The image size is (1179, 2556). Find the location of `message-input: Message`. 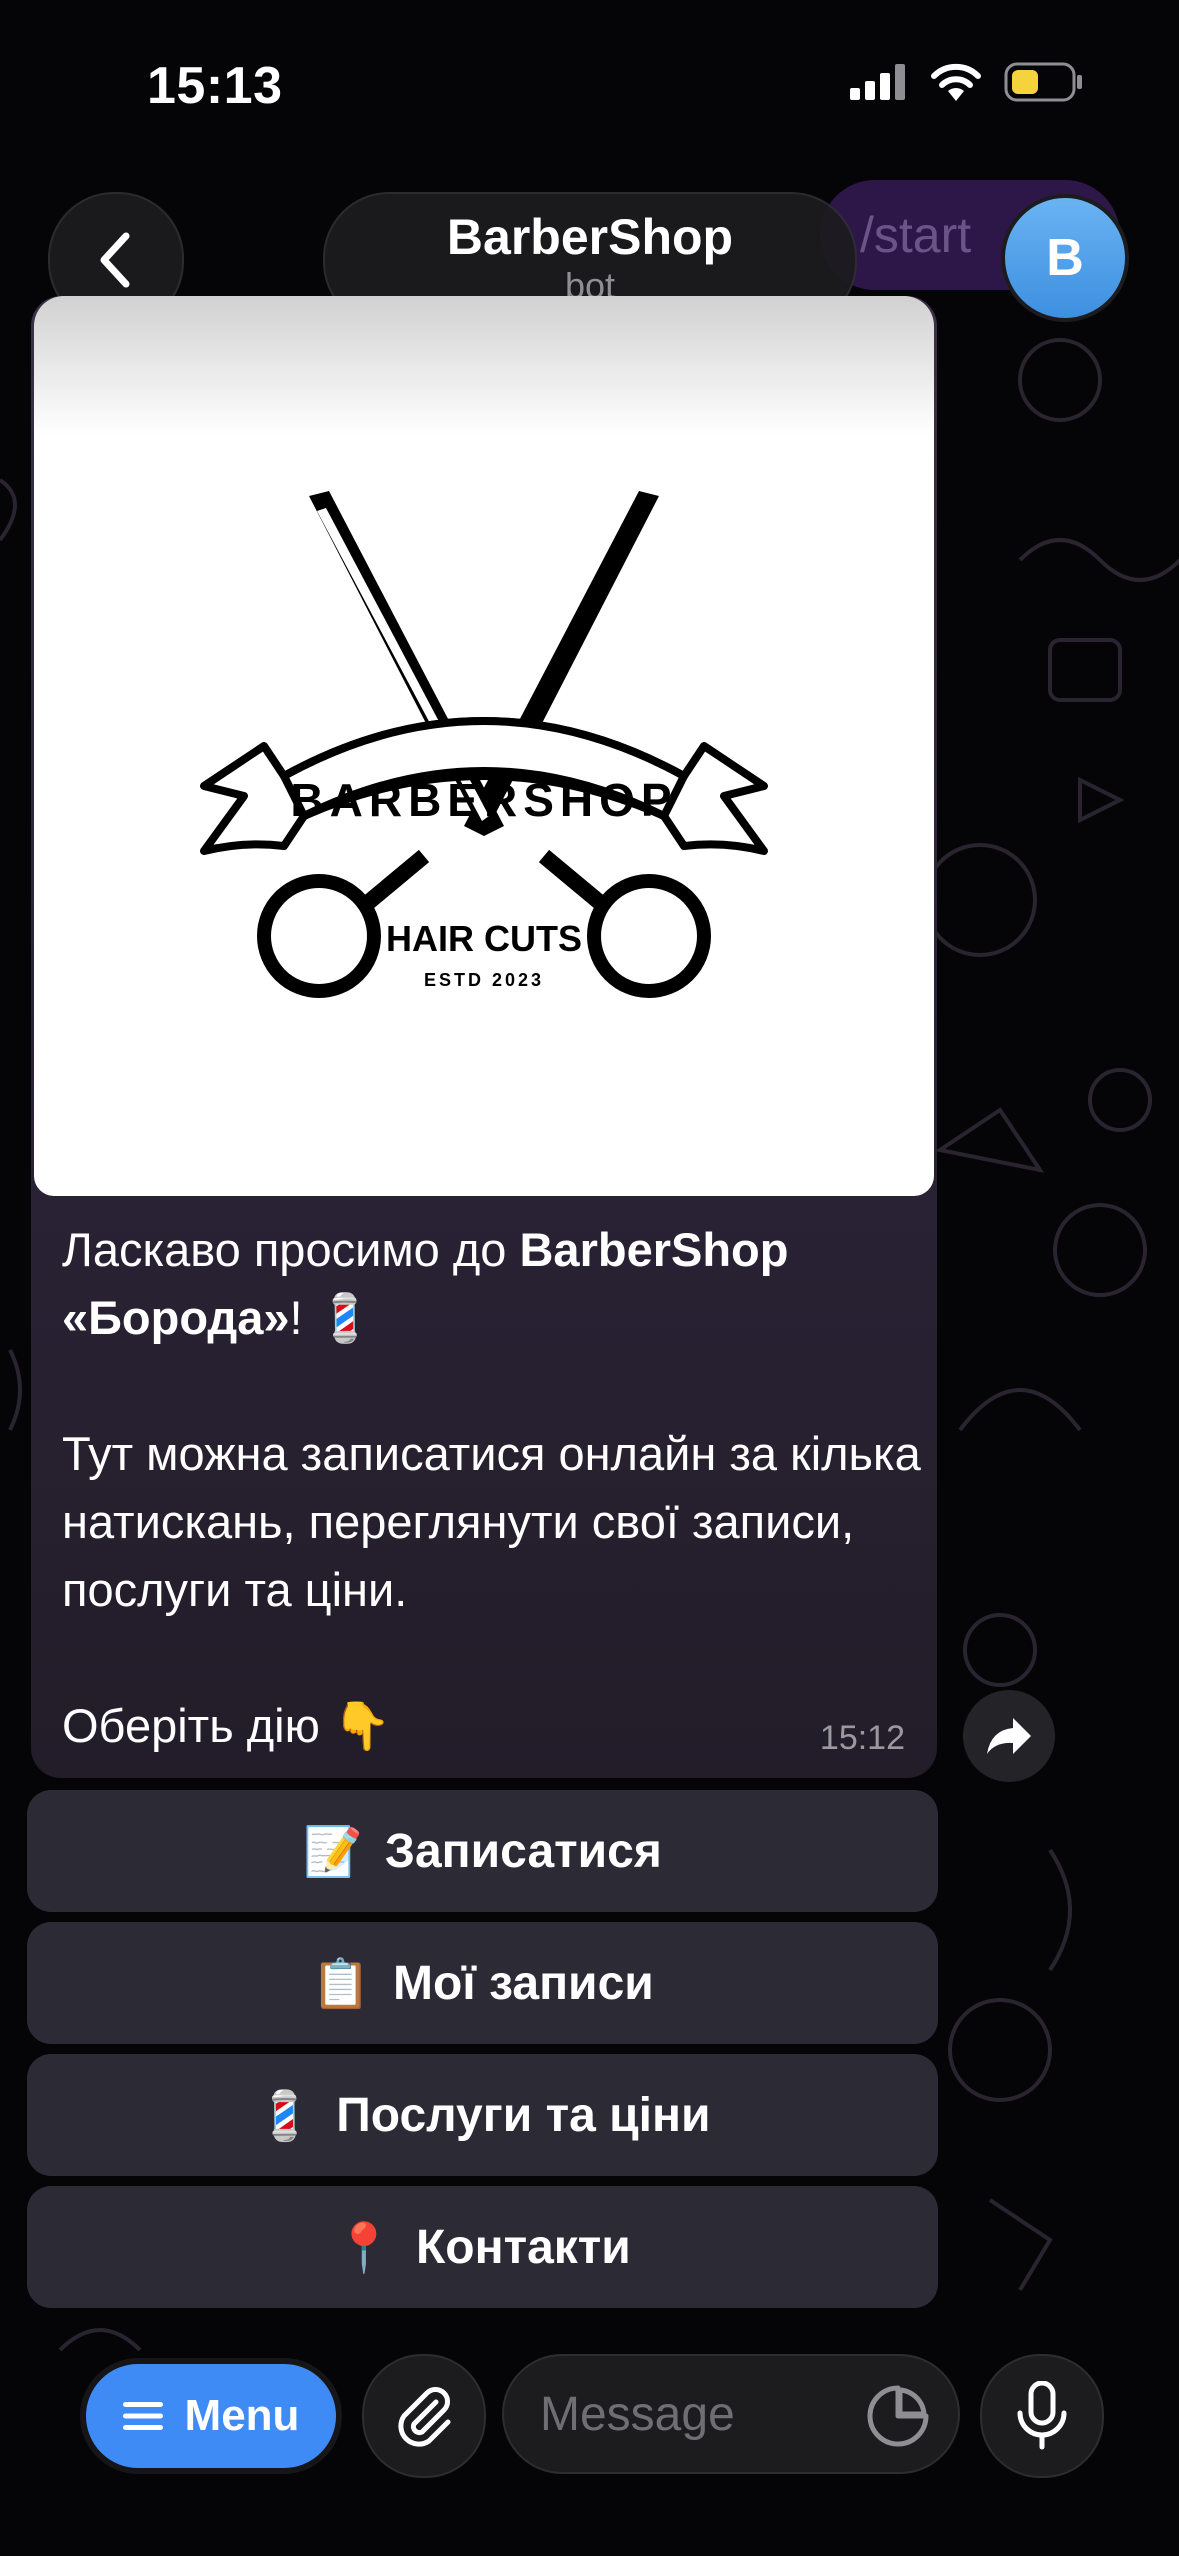

message-input: Message is located at coordinates (731, 2414).